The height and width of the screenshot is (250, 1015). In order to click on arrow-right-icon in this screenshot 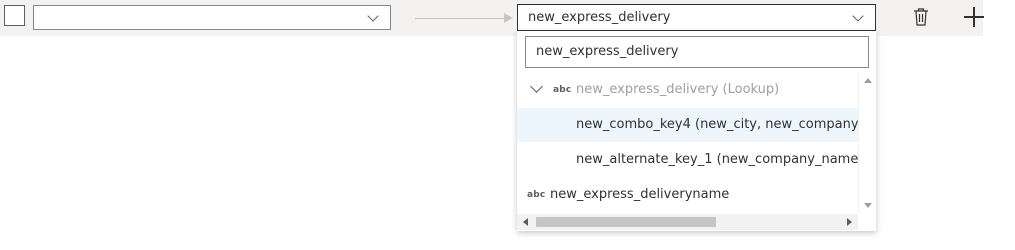, I will do `click(508, 18)`.